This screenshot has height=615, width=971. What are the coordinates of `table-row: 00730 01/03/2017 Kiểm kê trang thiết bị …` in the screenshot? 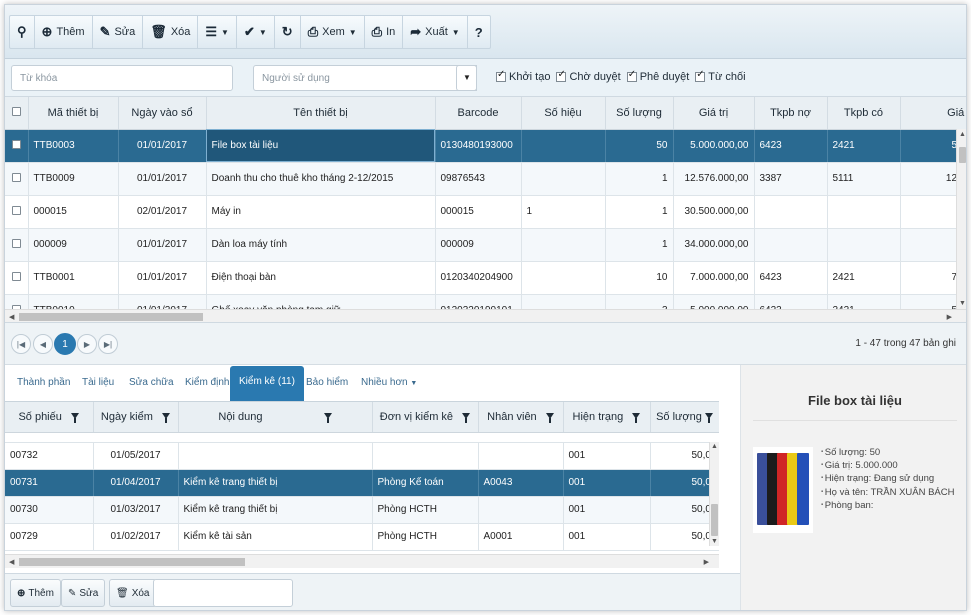 It's located at (362, 510).